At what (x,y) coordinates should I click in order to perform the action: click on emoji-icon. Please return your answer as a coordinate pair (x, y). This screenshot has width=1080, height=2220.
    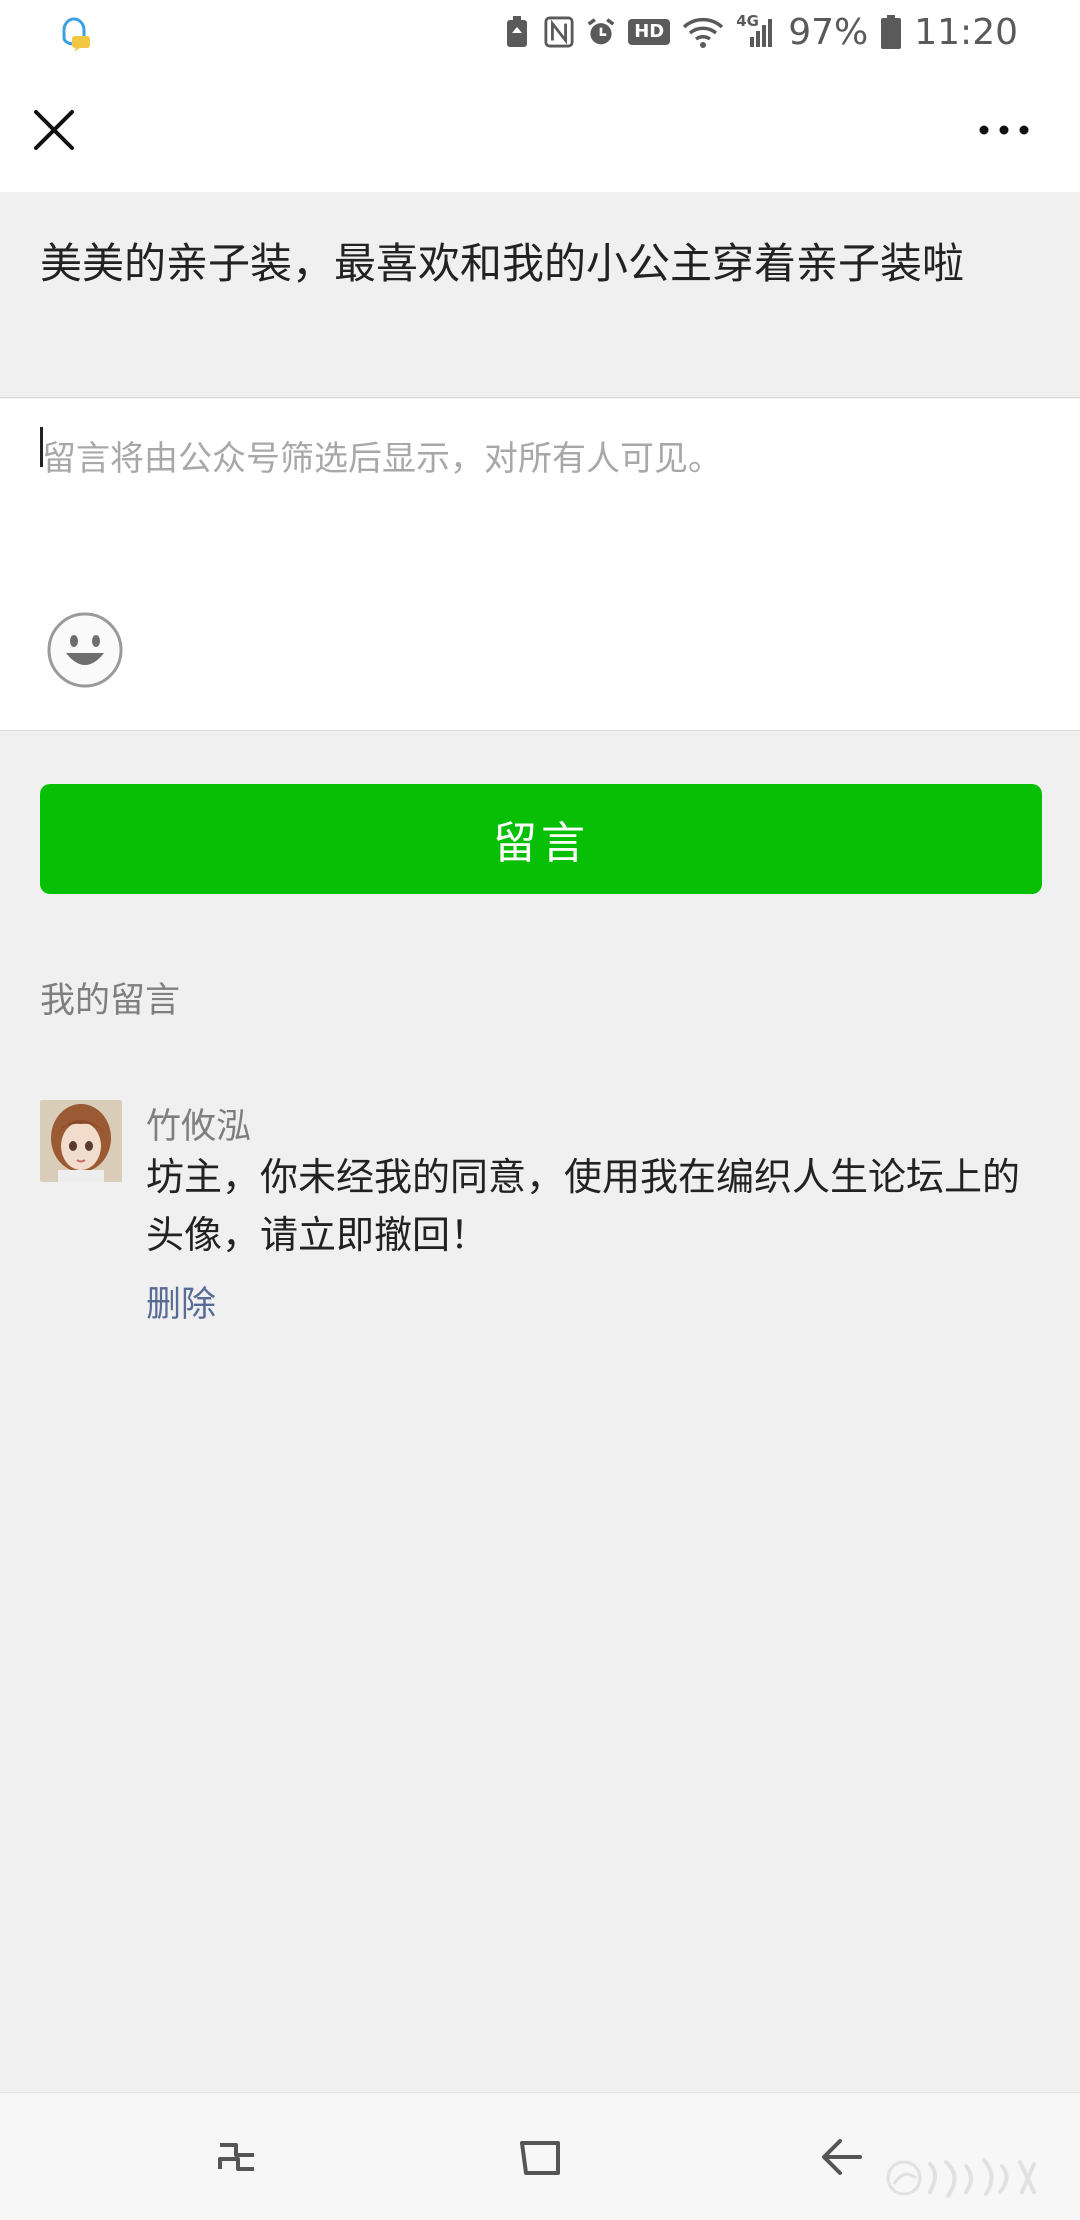
    Looking at the image, I should click on (85, 650).